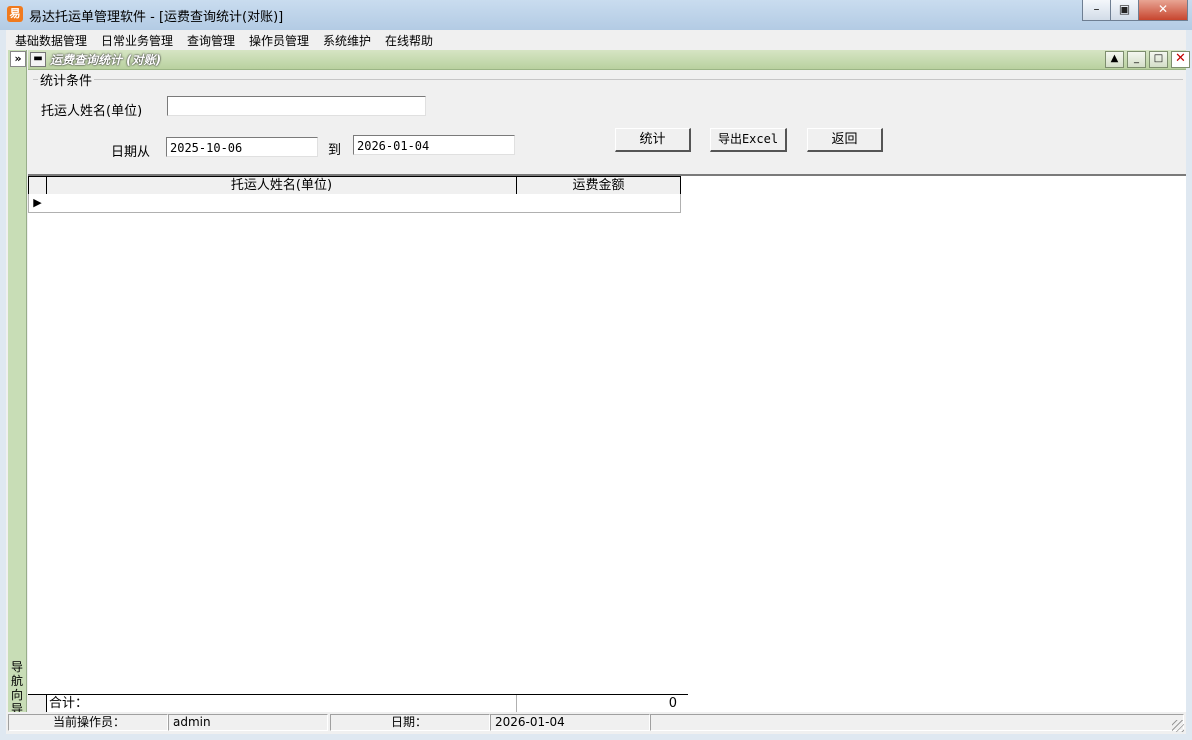 This screenshot has width=1192, height=740. I want to click on status-bar: 当前操作员： admin 日期： 2026-01-04, so click(596, 723).